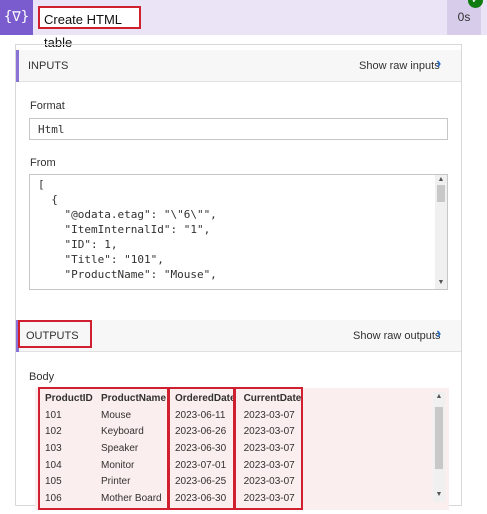 The image size is (487, 514). What do you see at coordinates (48, 199) in the screenshot?
I see `code-line: {` at bounding box center [48, 199].